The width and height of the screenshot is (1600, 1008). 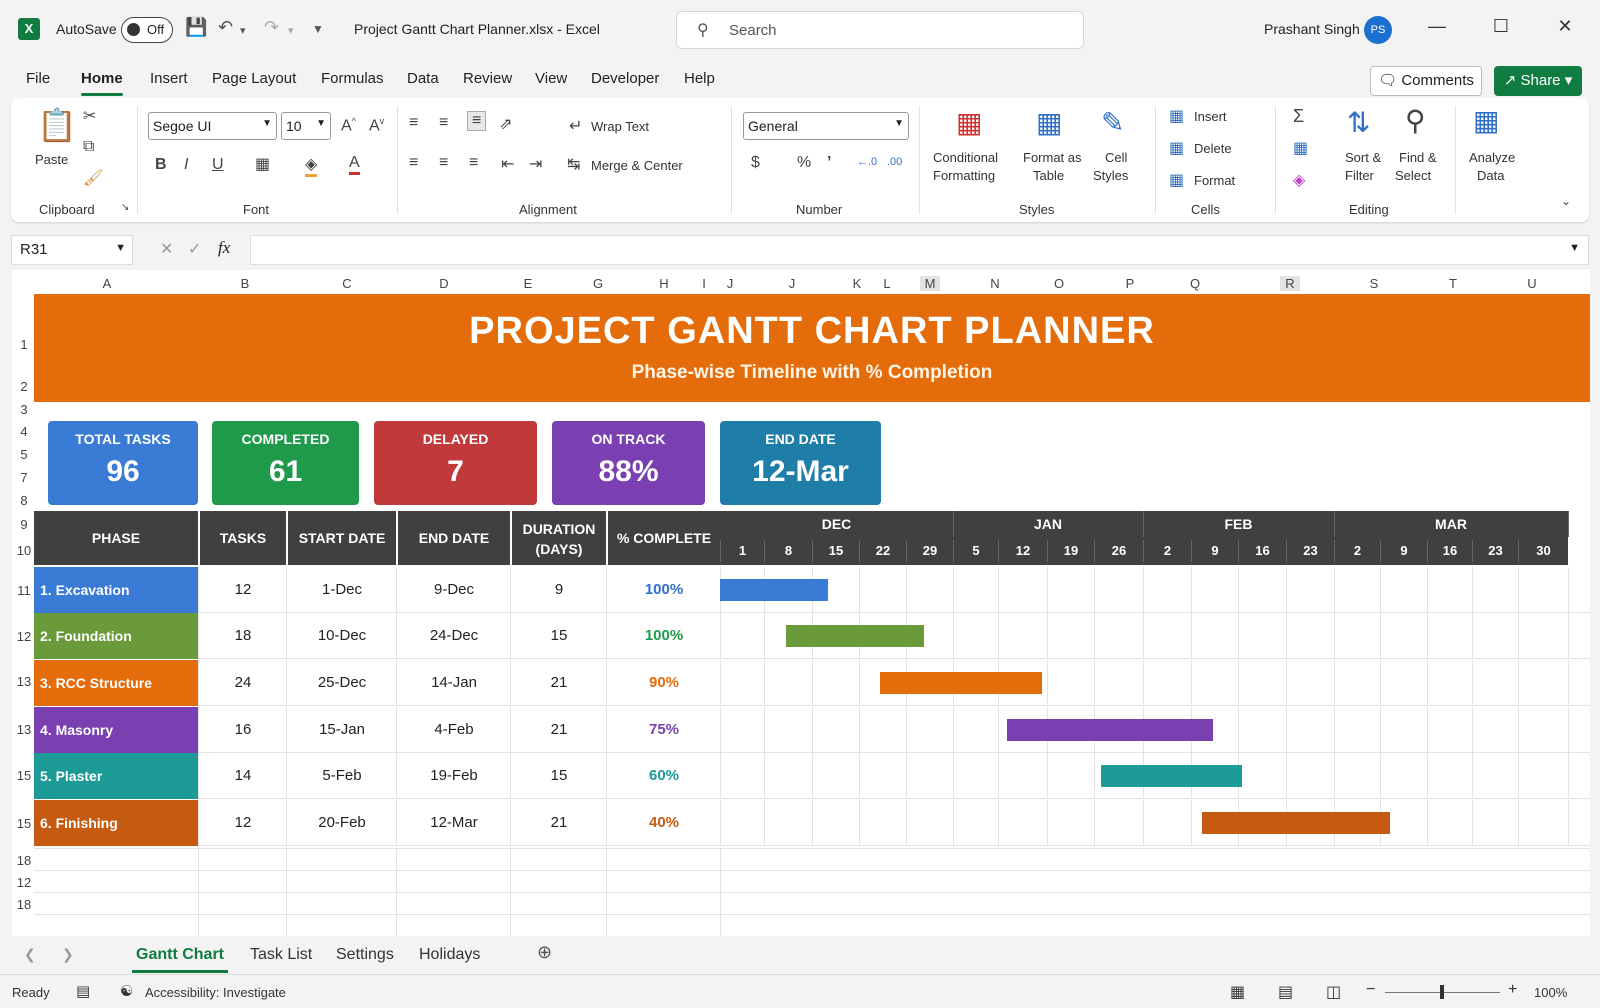 I want to click on column-header: G, so click(x=598, y=283).